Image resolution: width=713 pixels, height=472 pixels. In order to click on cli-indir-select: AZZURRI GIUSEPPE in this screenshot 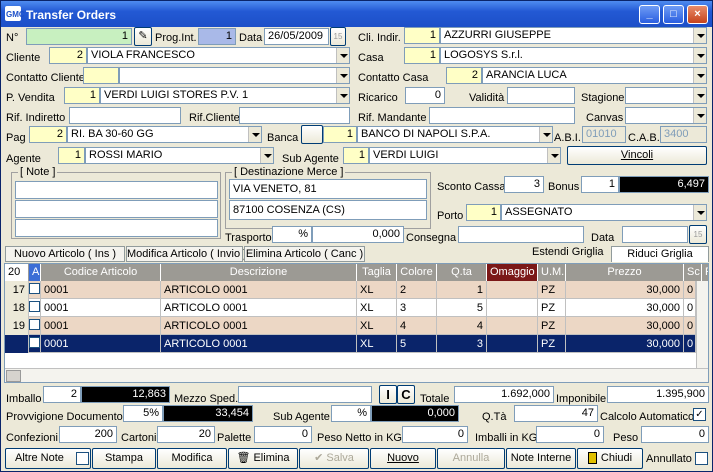, I will do `click(573, 35)`.